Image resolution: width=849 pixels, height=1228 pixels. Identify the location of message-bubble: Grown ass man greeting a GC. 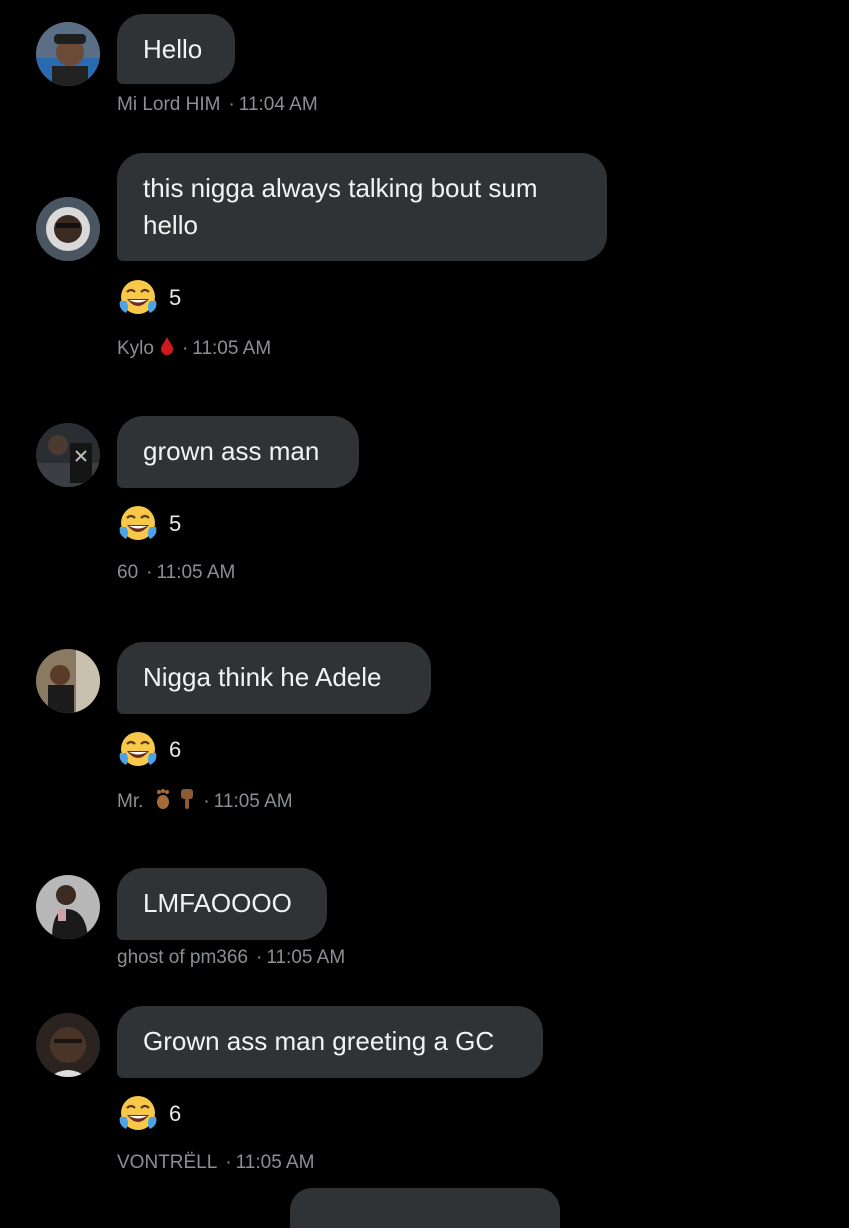
(330, 1042).